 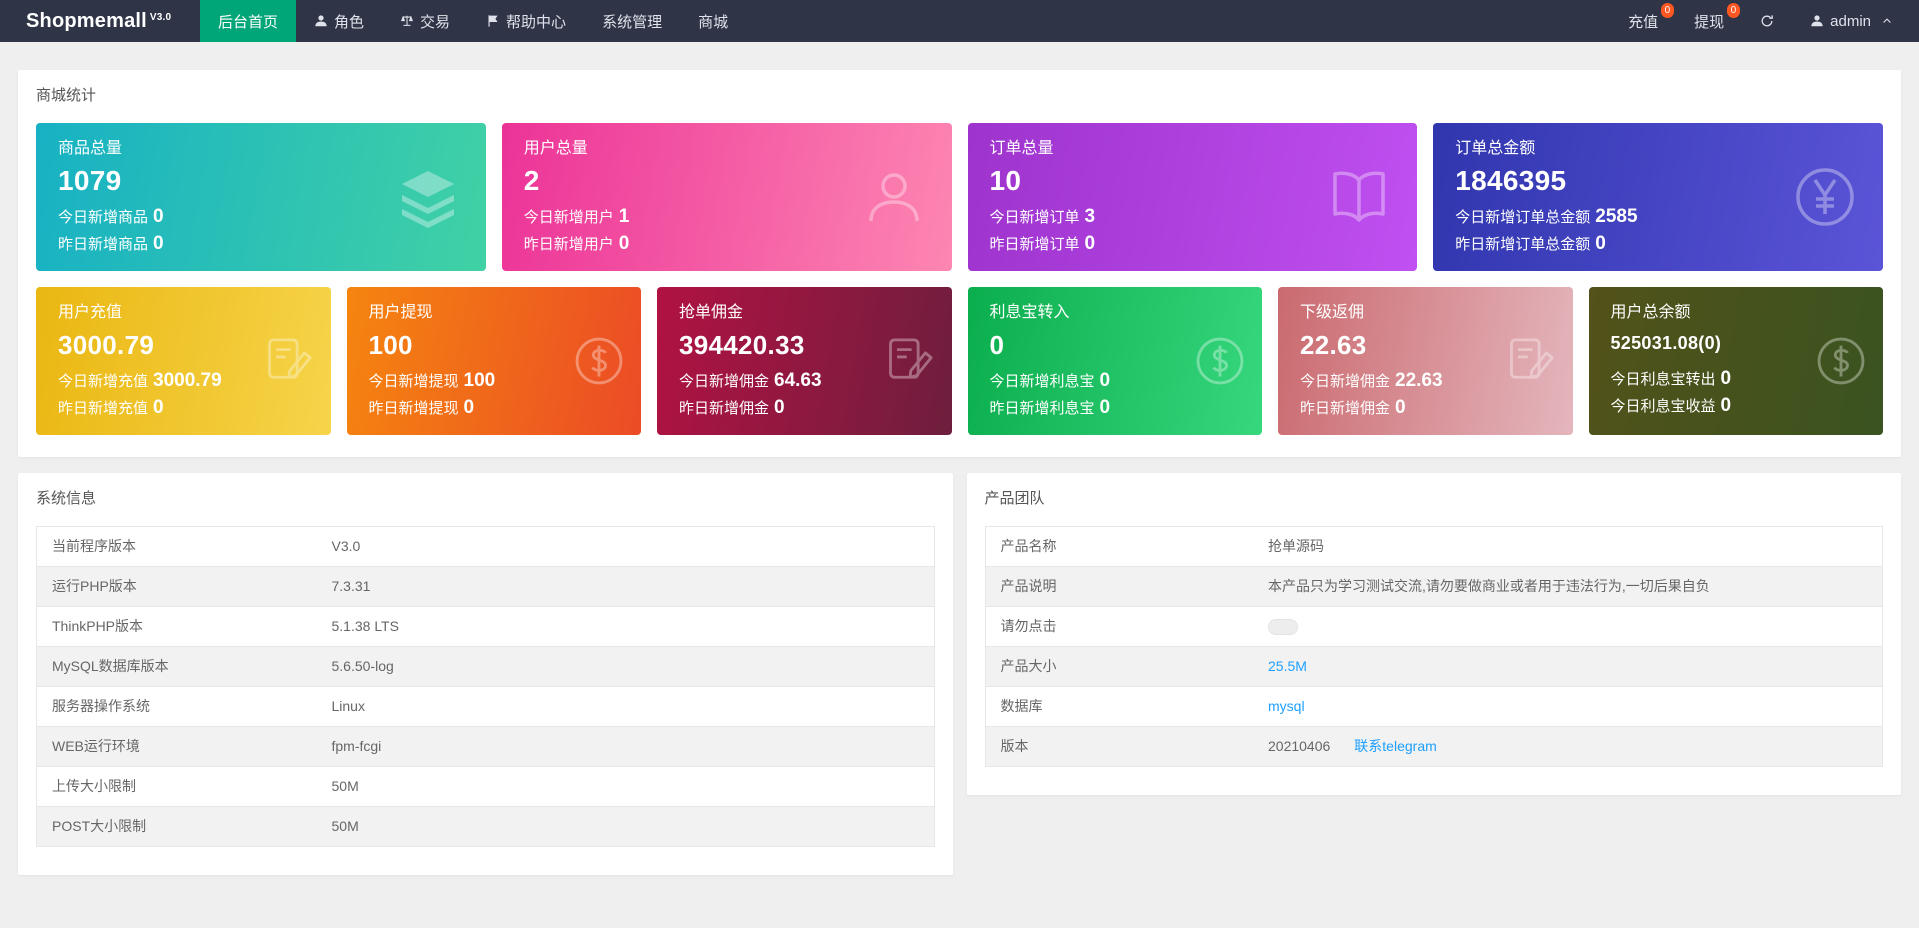 I want to click on system-info-title: 系统信息, so click(x=66, y=498).